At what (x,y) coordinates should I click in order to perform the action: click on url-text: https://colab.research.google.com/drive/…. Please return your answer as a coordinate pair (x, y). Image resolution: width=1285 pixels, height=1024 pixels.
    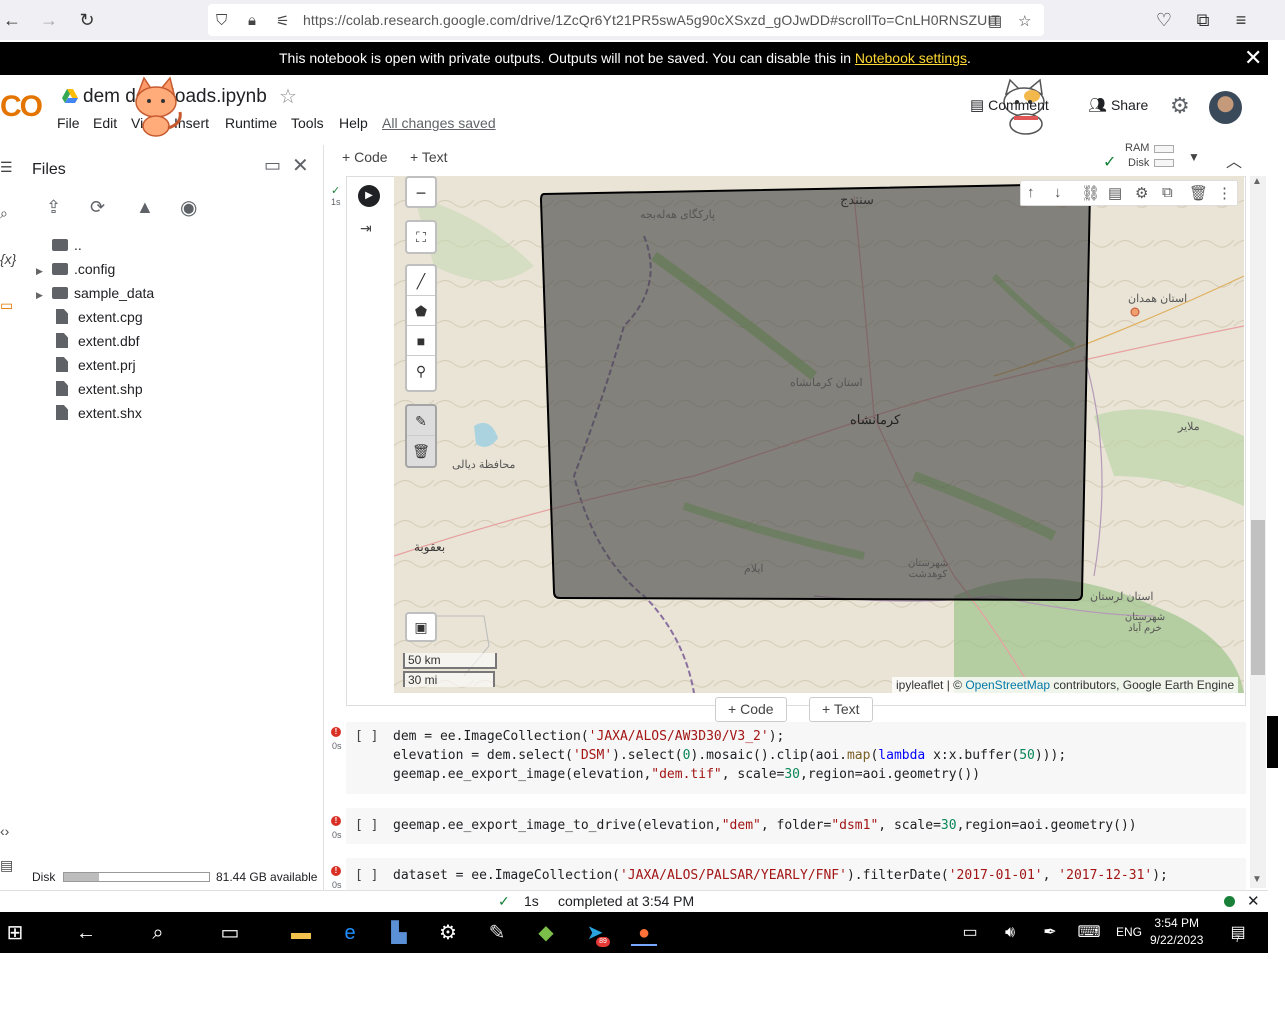
    Looking at the image, I should click on (651, 20).